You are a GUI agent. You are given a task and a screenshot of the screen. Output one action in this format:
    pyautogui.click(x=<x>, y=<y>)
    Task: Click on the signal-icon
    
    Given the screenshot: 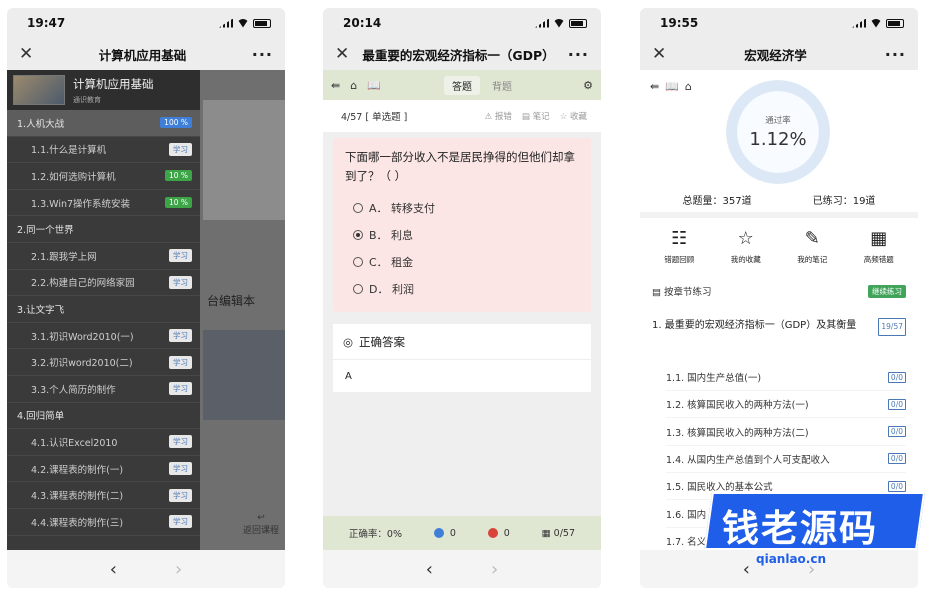 What is the action you would take?
    pyautogui.click(x=226, y=23)
    